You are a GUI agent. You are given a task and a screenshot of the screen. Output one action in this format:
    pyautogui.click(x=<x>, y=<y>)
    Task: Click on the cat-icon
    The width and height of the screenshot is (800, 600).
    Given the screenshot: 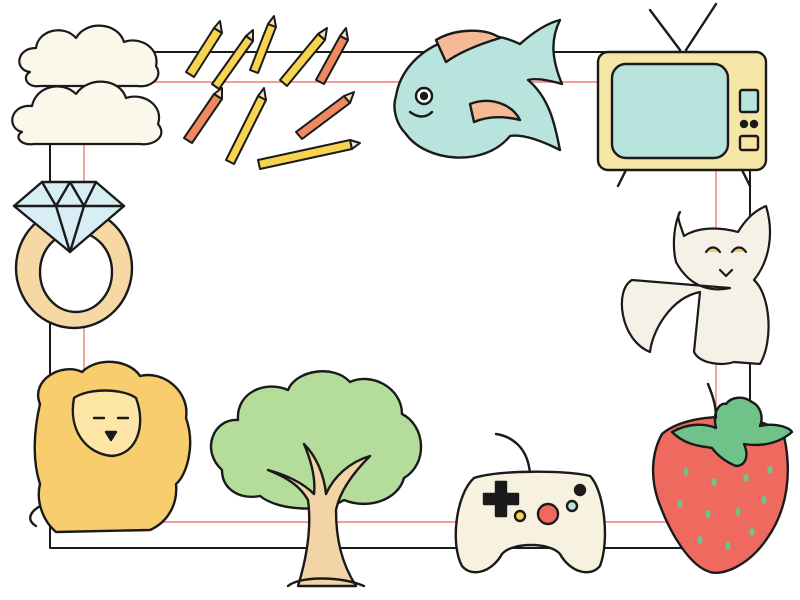 What is the action you would take?
    pyautogui.click(x=696, y=285)
    